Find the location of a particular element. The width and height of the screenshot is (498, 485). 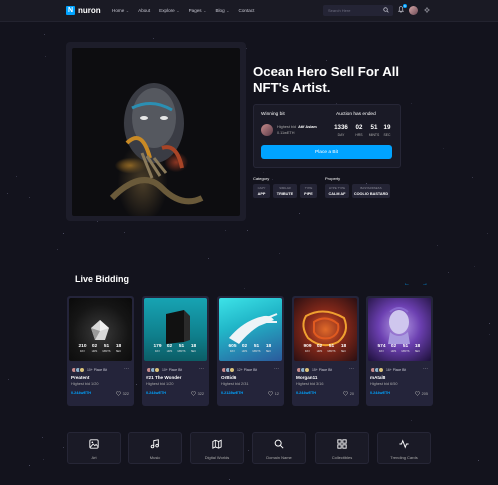

card-countdown-unit: SEC is located at coordinates (343, 351).